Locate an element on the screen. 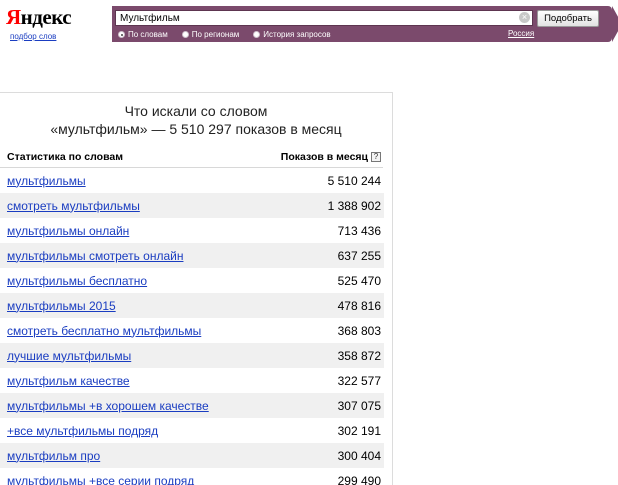  table-row: мультфильмы +все серии подряд 299 490 is located at coordinates (192, 476).